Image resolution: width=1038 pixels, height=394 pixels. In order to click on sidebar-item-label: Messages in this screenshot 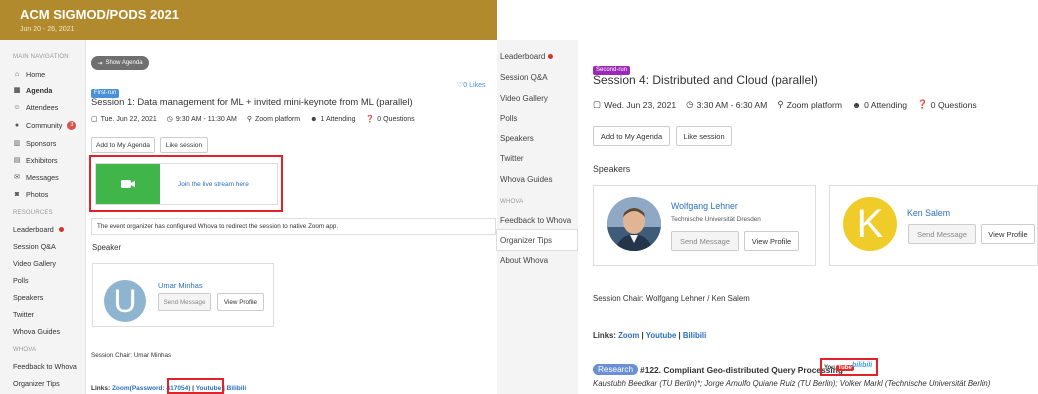, I will do `click(42, 177)`.